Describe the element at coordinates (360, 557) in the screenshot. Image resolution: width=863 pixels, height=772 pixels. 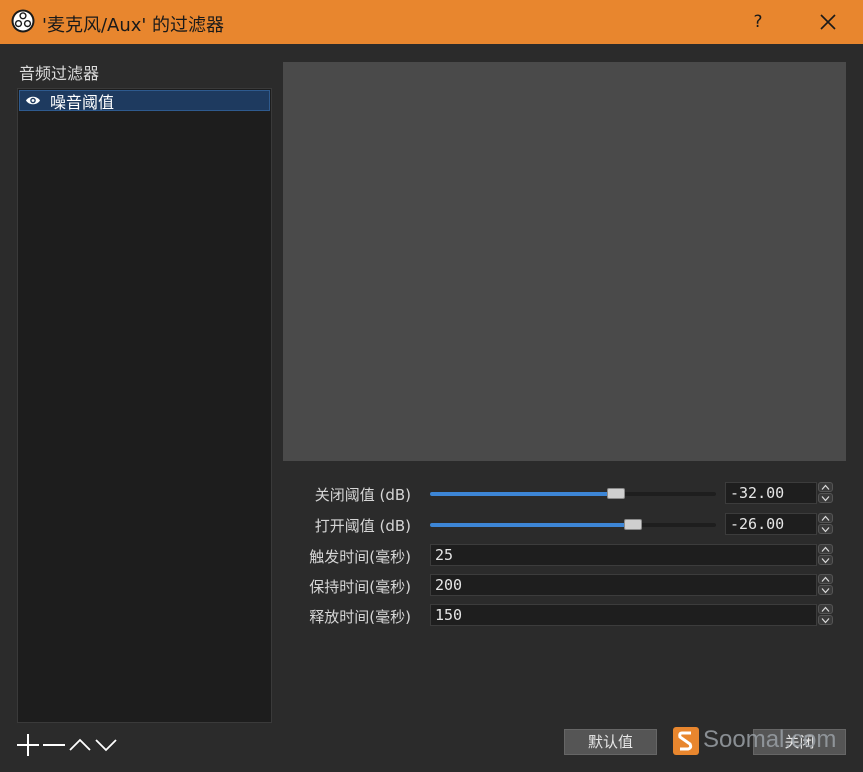
I see `attack-time-label: 触发时间(毫秒)` at that location.